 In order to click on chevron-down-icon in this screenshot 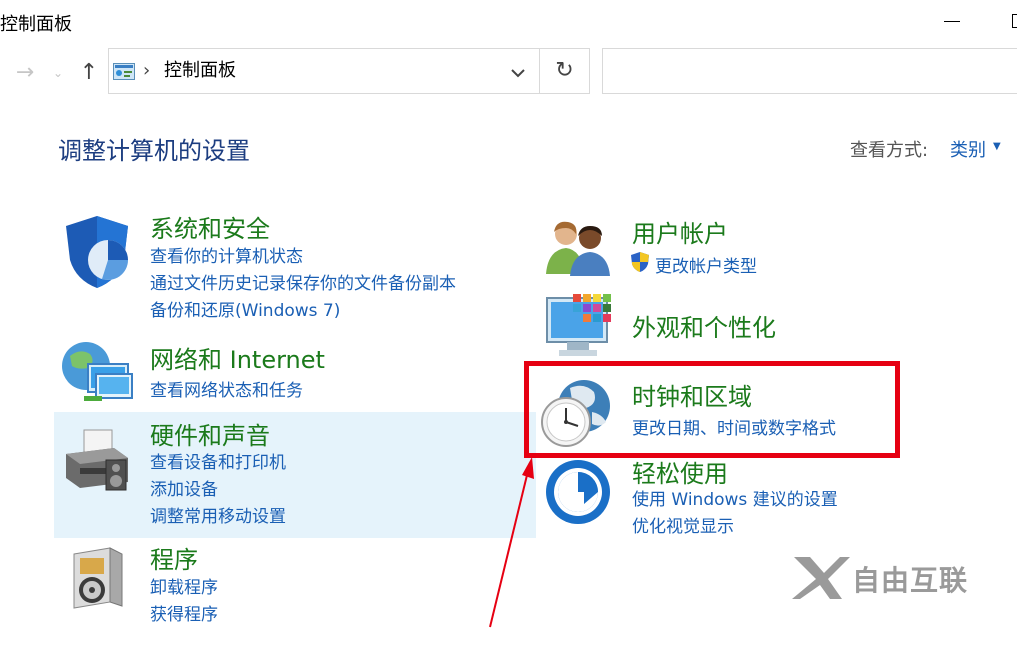, I will do `click(518, 73)`.